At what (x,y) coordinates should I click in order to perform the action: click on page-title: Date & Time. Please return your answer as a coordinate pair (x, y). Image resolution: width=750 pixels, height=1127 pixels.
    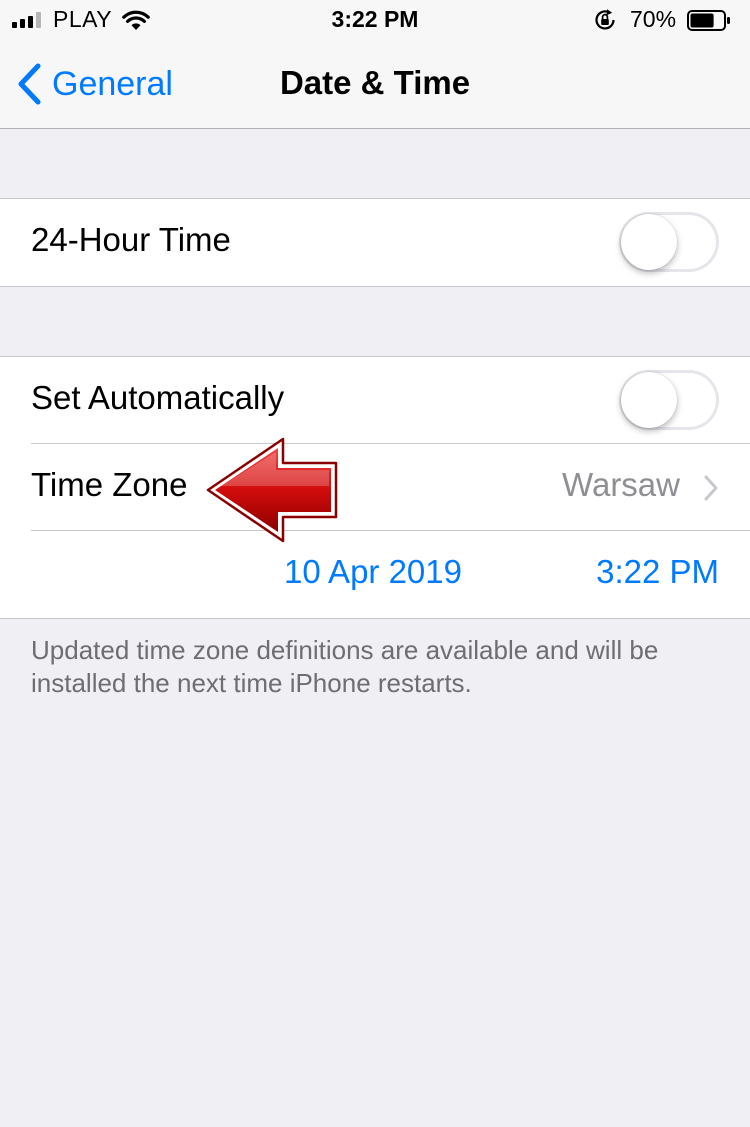
    Looking at the image, I should click on (375, 82).